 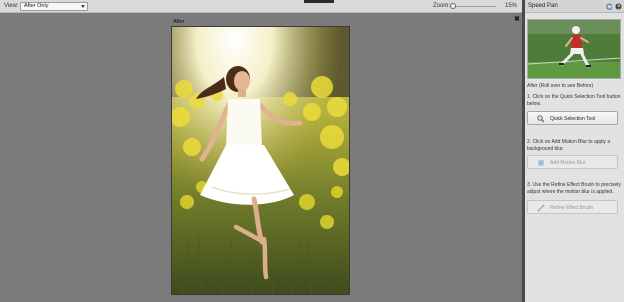 What do you see at coordinates (319, 1) in the screenshot?
I see `window-tab-notch` at bounding box center [319, 1].